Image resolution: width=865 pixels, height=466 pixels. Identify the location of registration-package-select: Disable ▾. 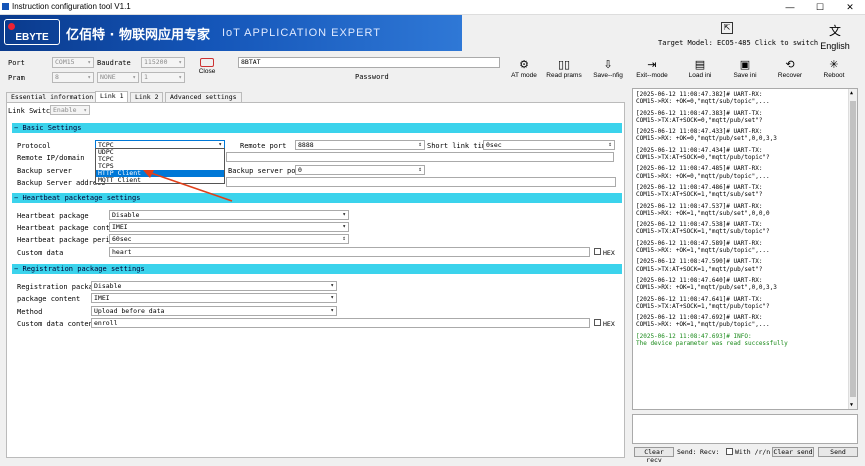
(214, 286).